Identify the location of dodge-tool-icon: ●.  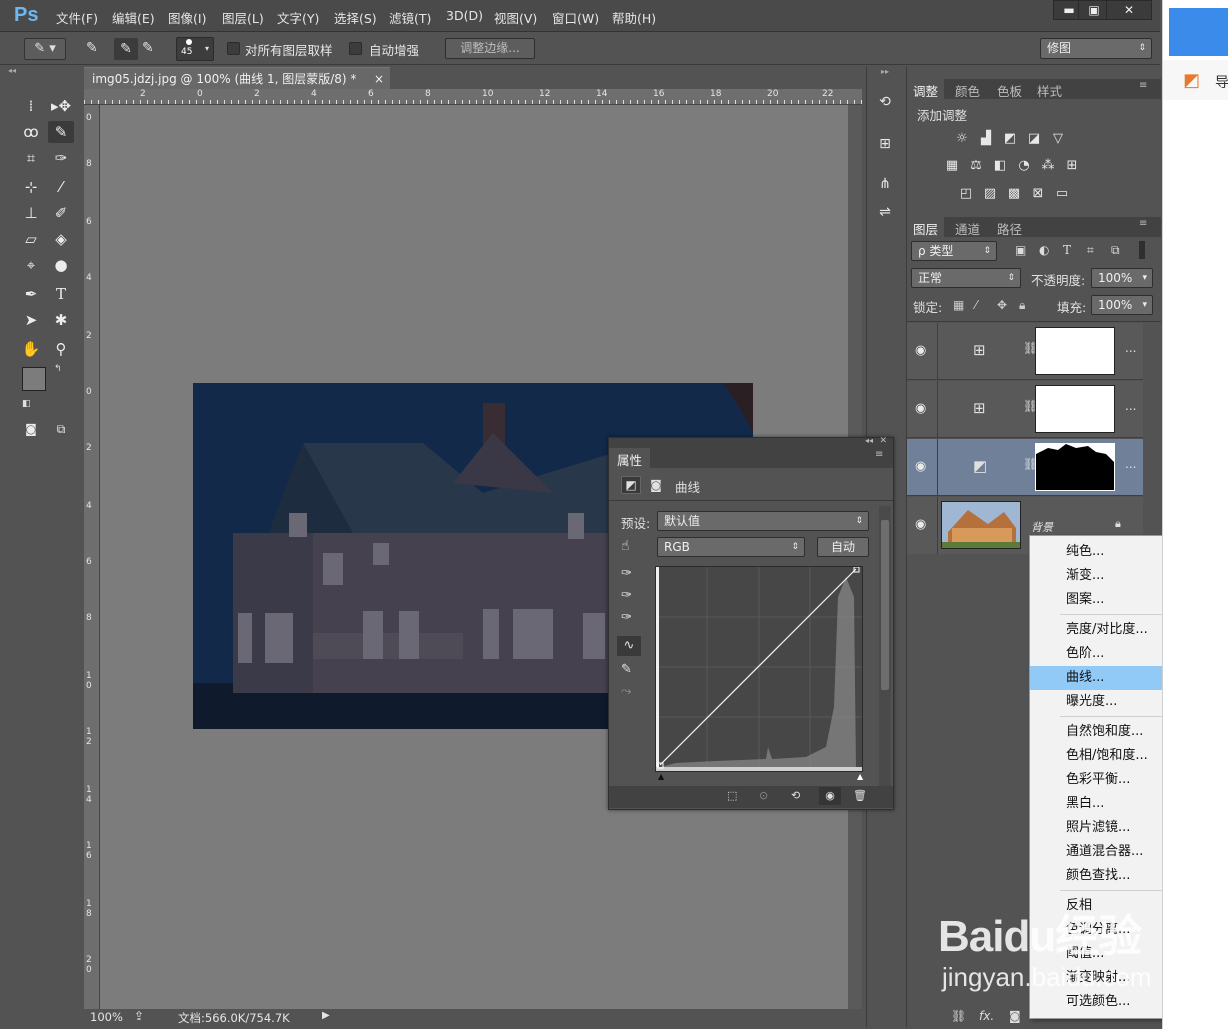
(61, 265).